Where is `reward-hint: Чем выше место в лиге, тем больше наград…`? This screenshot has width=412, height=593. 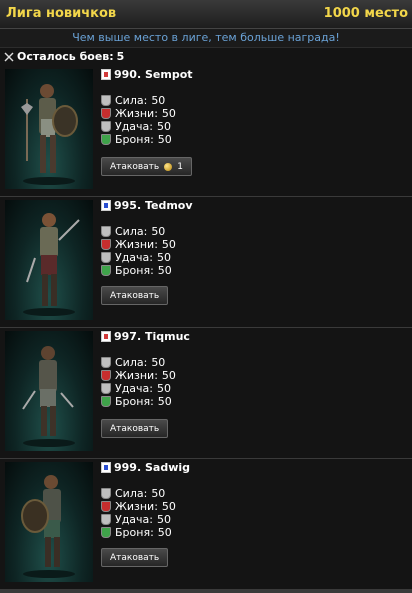
reward-hint: Чем выше место в лиге, тем больше наград… is located at coordinates (206, 38).